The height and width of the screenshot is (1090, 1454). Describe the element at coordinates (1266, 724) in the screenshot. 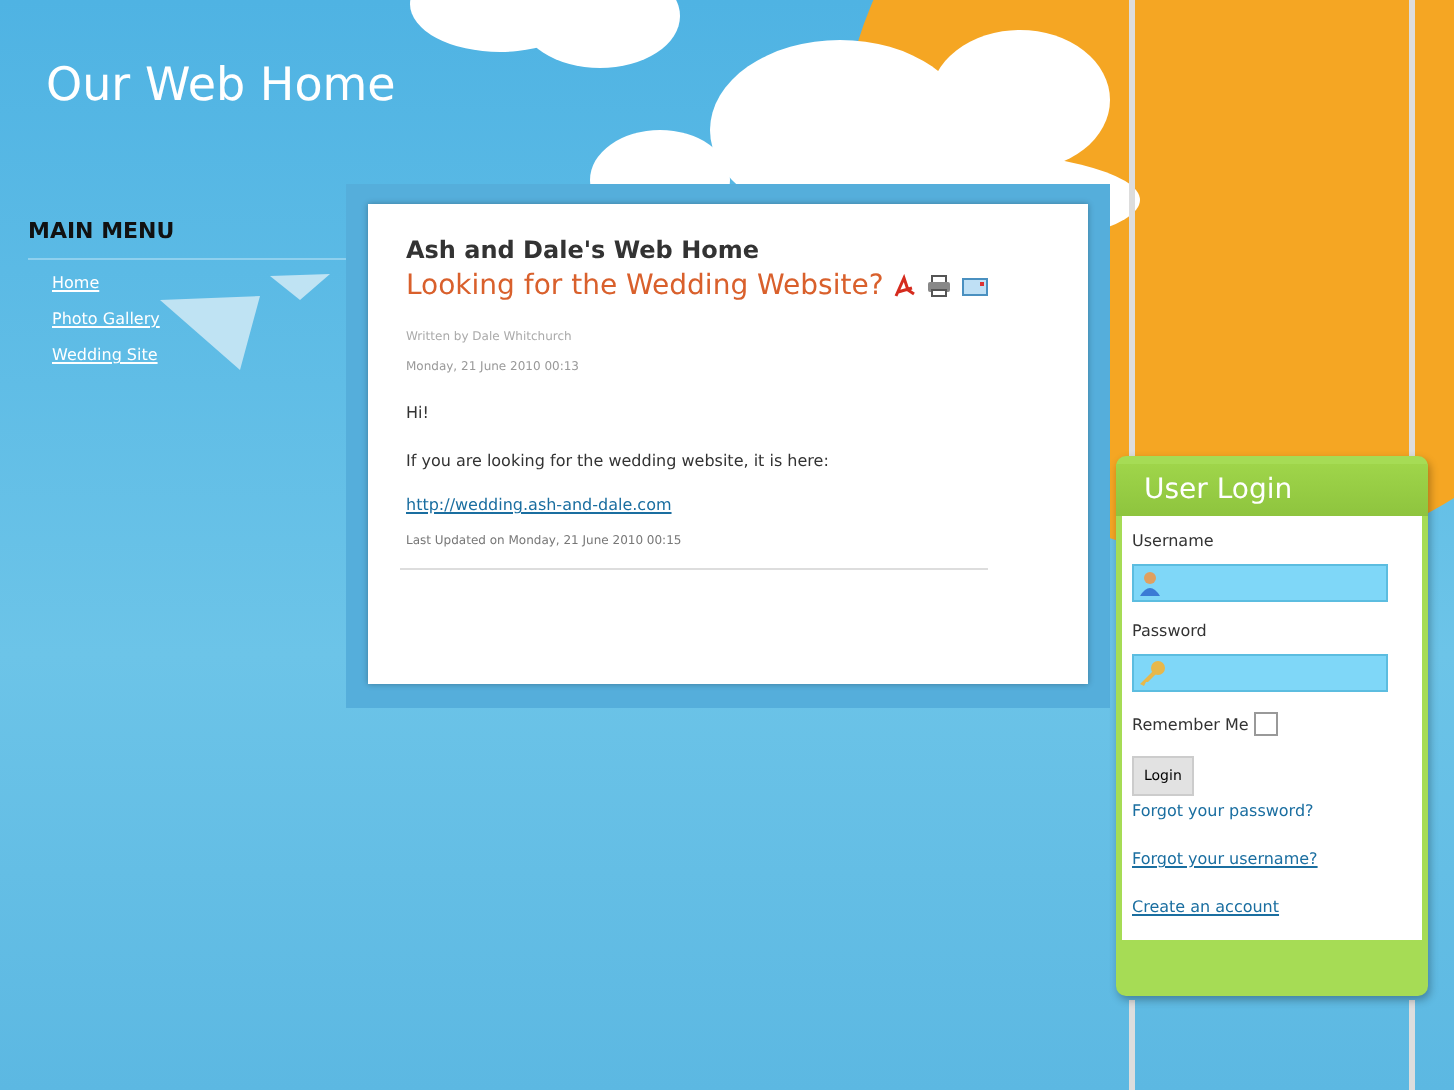

I see `remember-checkbox` at that location.